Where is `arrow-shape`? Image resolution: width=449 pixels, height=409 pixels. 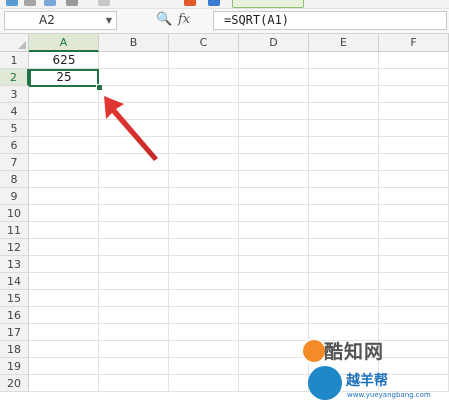 arrow-shape is located at coordinates (131, 128).